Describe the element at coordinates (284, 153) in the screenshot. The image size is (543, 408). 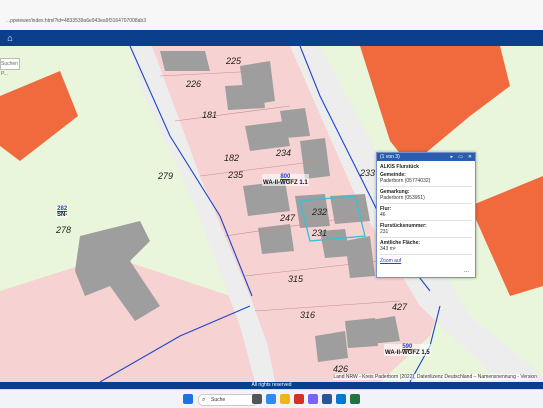
I see `parcel-label: 234` at that location.